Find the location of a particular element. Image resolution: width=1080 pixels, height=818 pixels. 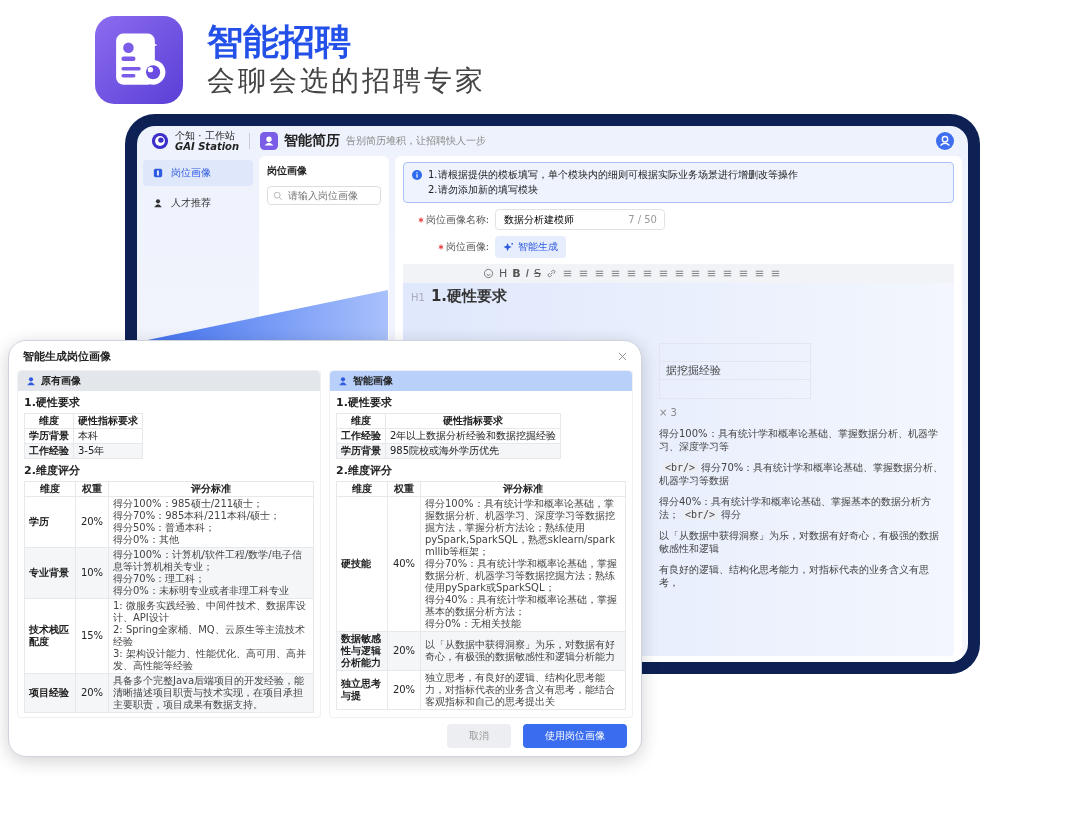

panel-title: 智能画像 is located at coordinates (373, 381).